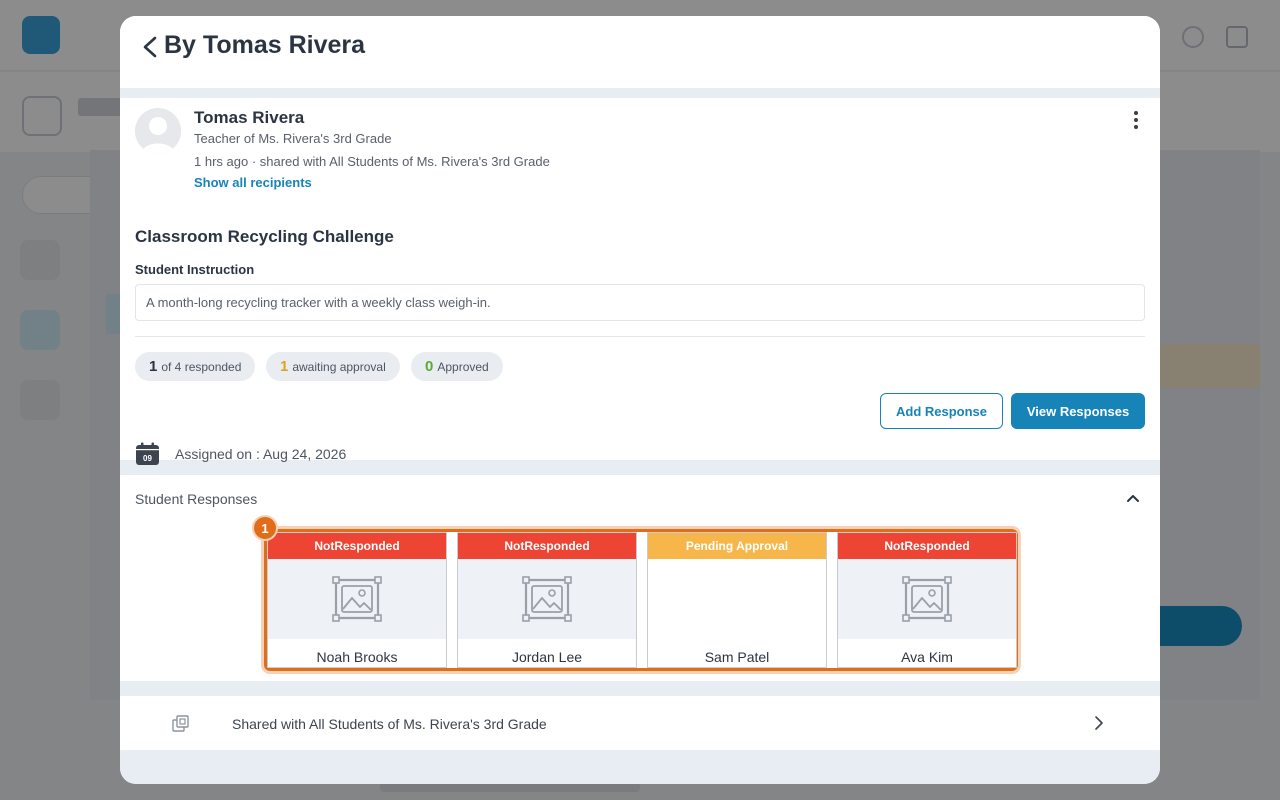  I want to click on status-badge: Pending Approval, so click(737, 546).